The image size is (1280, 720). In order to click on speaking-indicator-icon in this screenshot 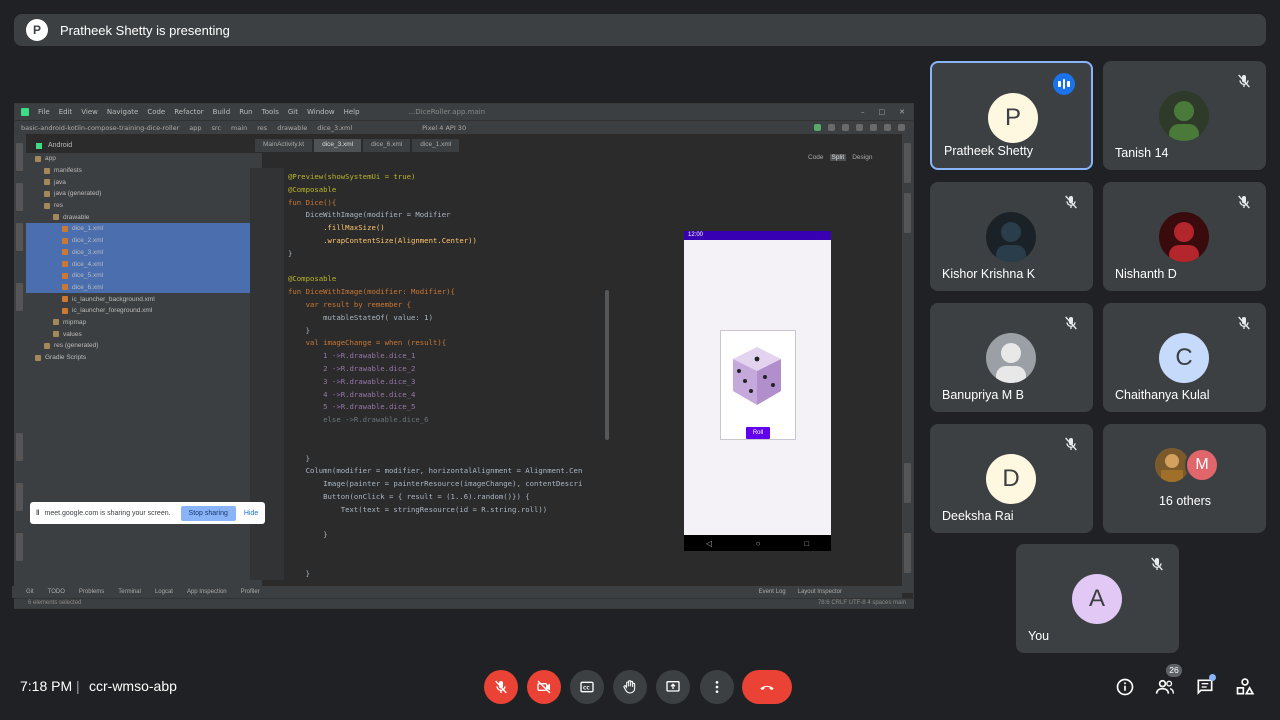, I will do `click(1064, 84)`.